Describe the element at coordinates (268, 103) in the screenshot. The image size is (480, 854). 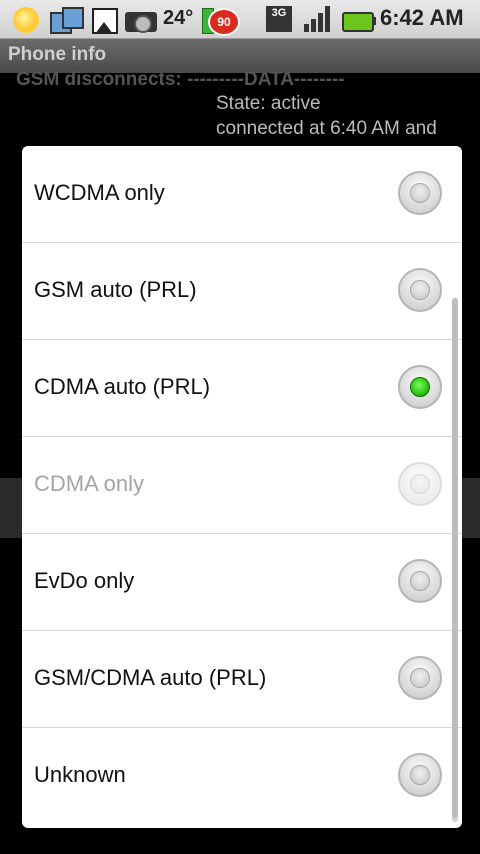
I see `data-state-text: State: active` at that location.